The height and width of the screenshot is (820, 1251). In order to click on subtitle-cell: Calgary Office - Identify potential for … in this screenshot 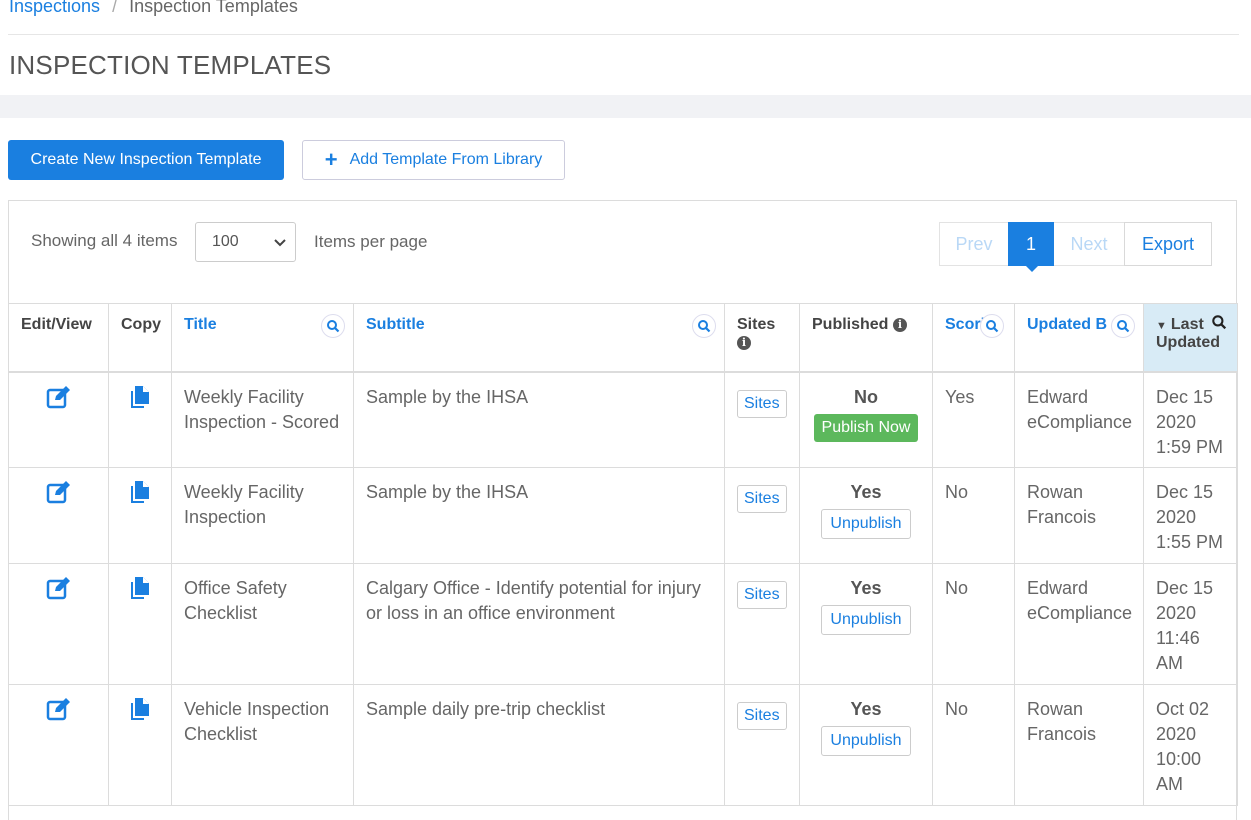, I will do `click(539, 624)`.